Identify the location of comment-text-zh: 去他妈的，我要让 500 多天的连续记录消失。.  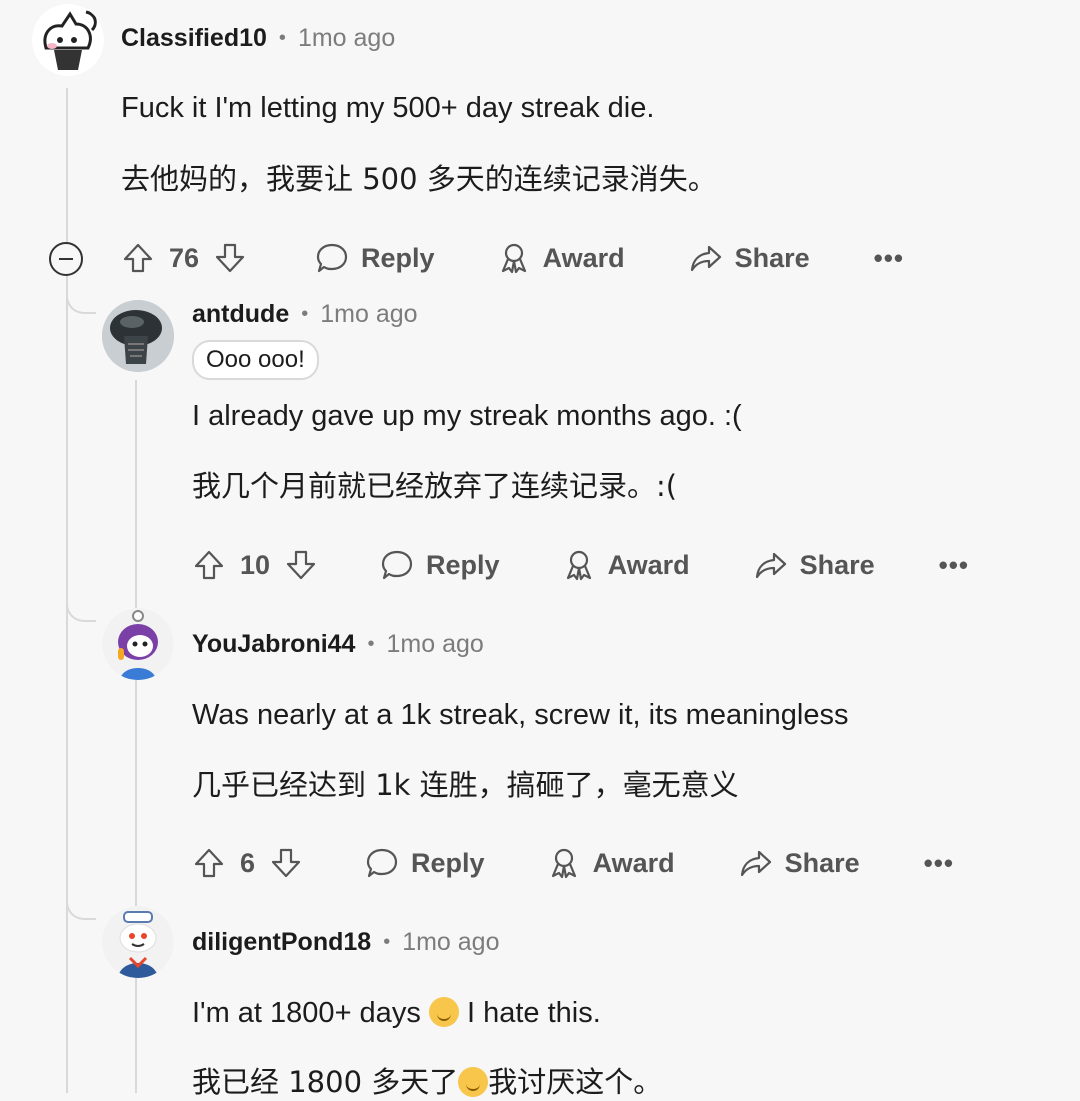
(419, 179).